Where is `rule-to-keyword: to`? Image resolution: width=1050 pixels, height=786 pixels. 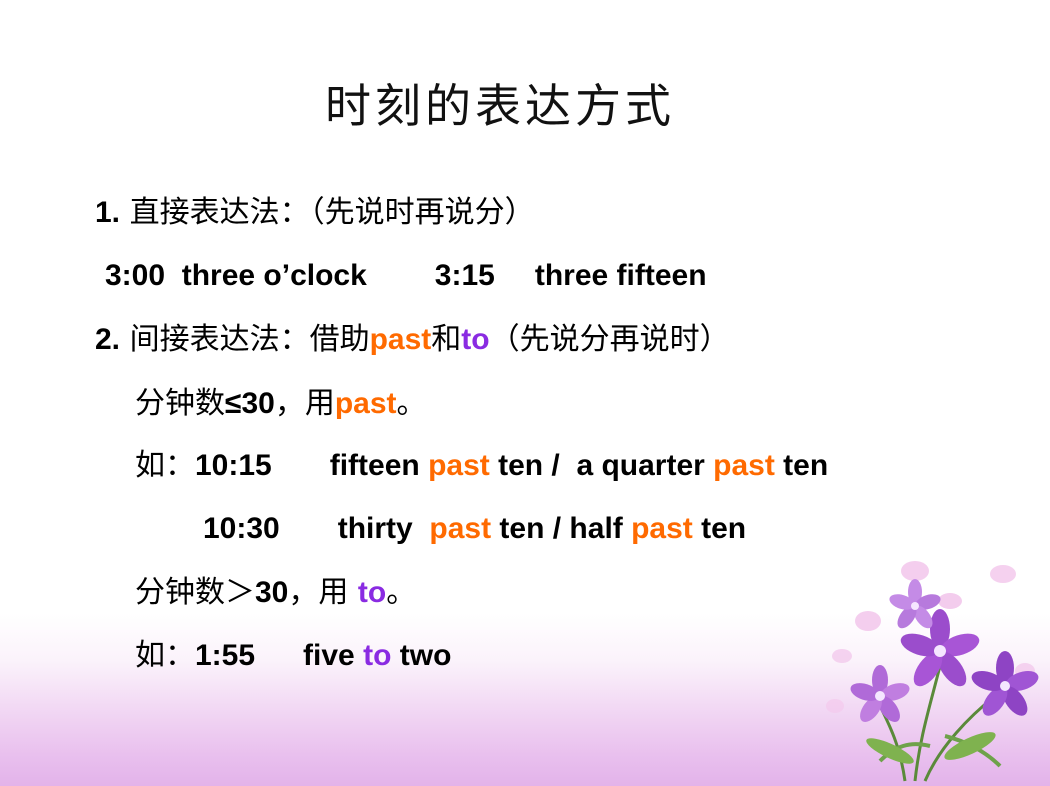
rule-to-keyword: to is located at coordinates (372, 592).